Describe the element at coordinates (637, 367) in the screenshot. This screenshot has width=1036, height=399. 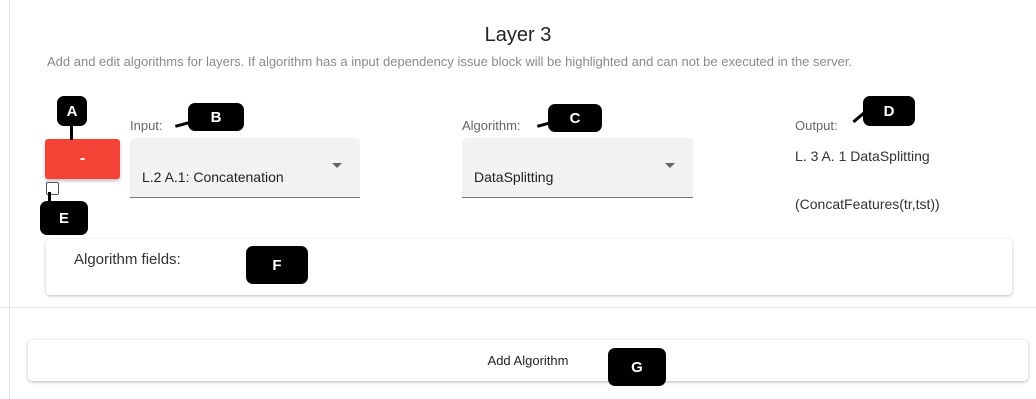
I see `marker-g: G` at that location.